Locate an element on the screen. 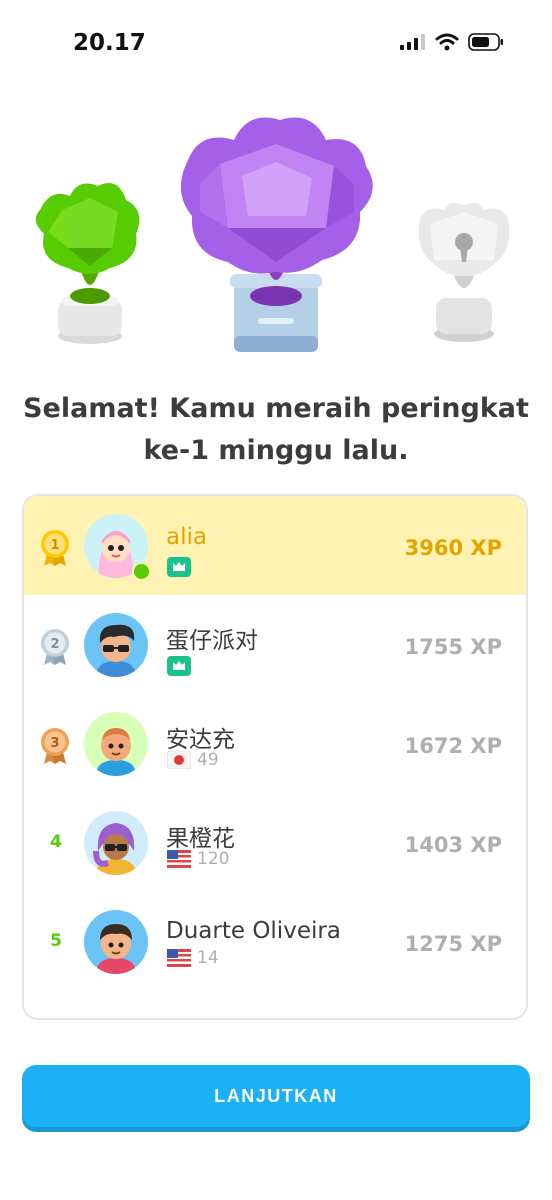 This screenshot has height=1200, width=552. user-streak: 49 is located at coordinates (208, 760).